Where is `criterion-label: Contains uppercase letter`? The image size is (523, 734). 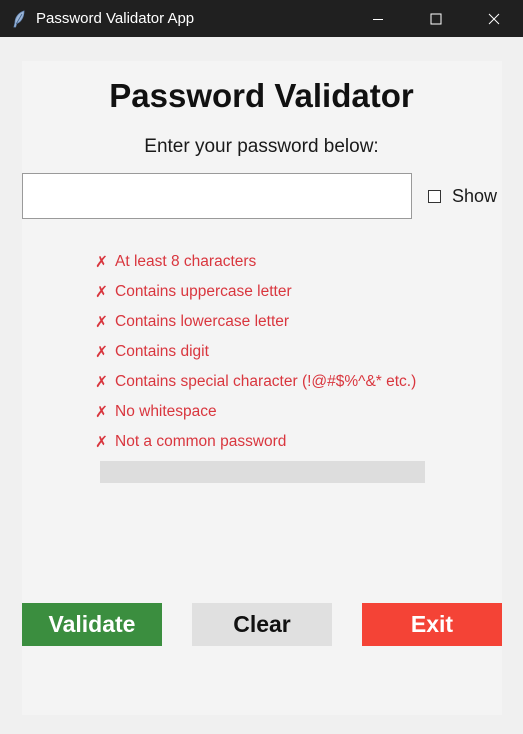
criterion-label: Contains uppercase letter is located at coordinates (203, 291).